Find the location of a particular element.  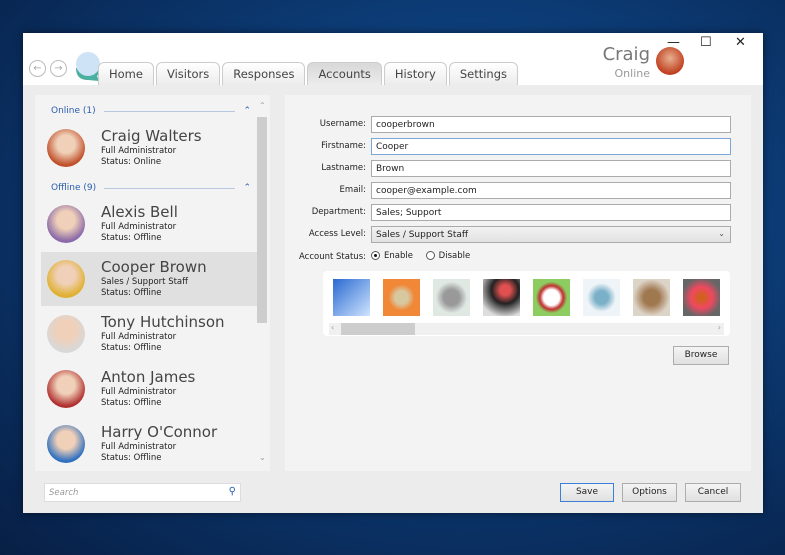

disable-label: Disable is located at coordinates (454, 256).